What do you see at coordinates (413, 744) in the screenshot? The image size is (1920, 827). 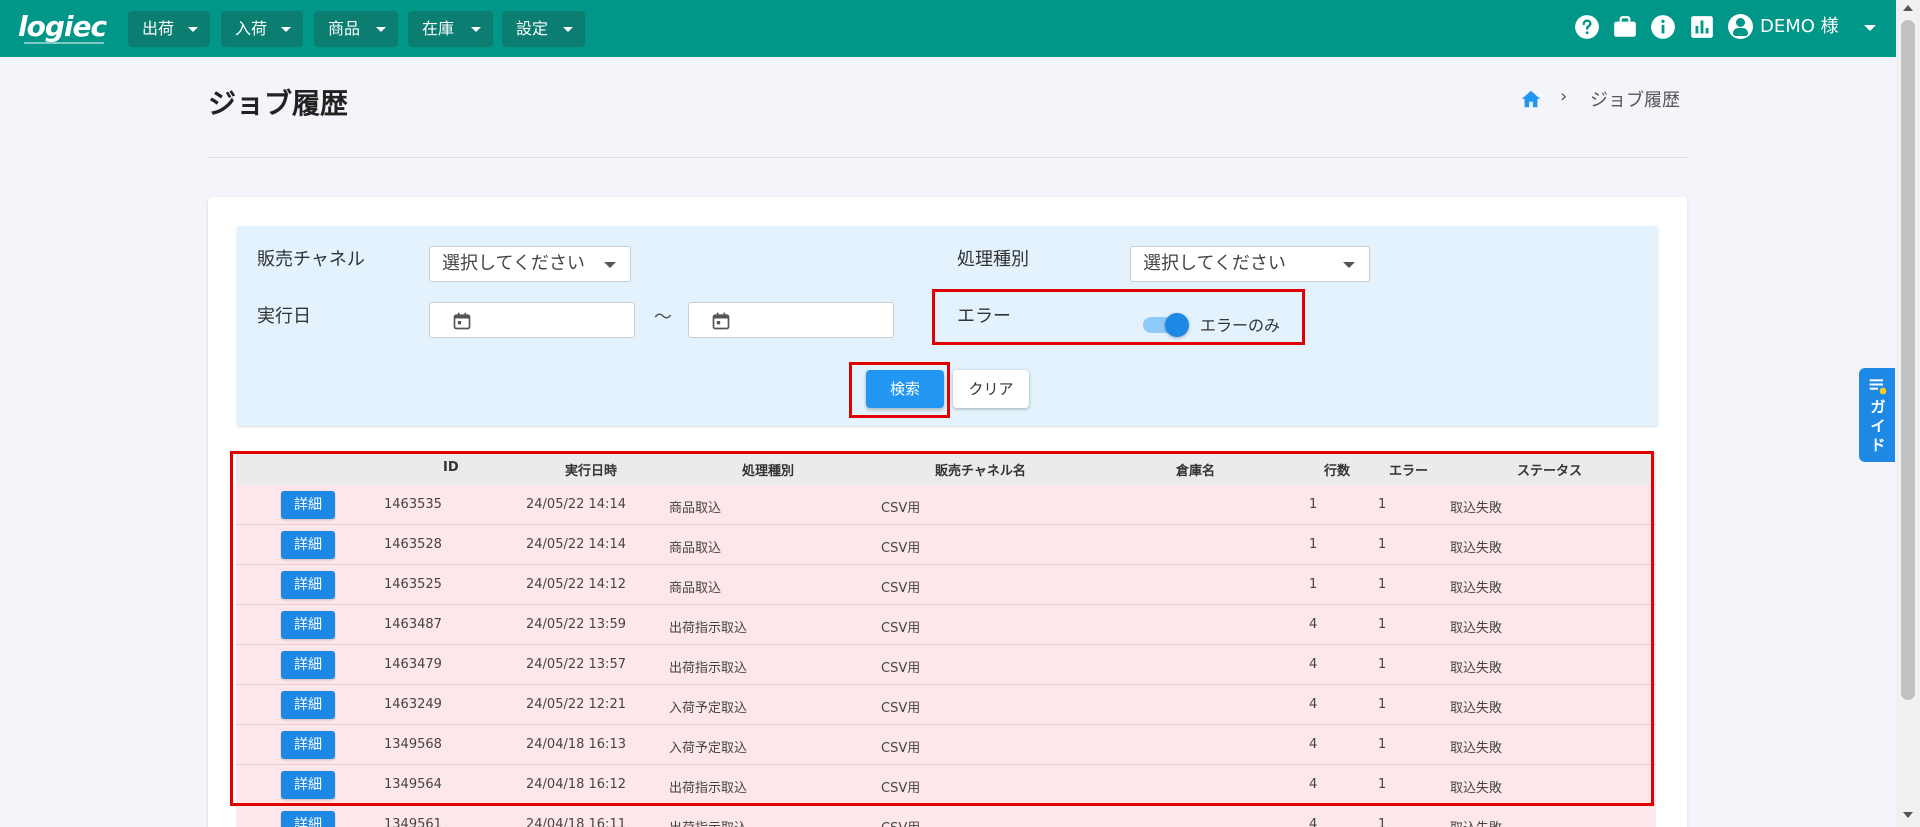 I see `cell-id: 1349568` at bounding box center [413, 744].